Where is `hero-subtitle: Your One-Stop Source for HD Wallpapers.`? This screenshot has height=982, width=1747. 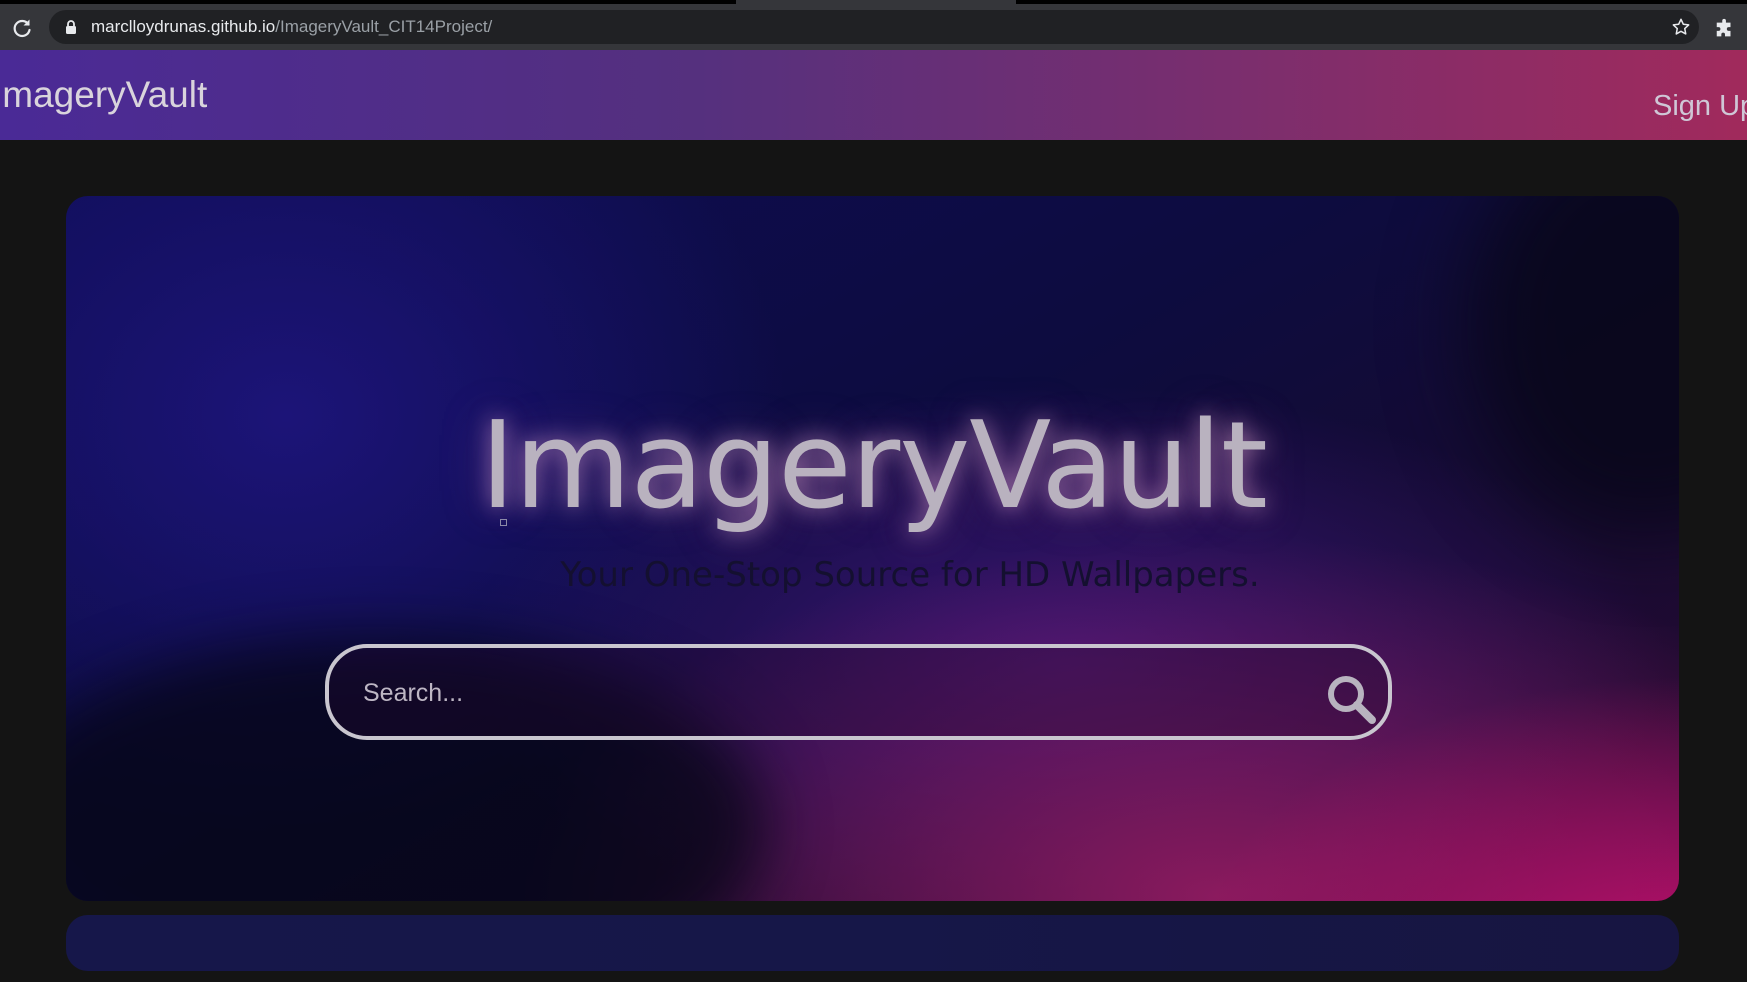 hero-subtitle: Your One-Stop Source for HD Wallpapers. is located at coordinates (910, 575).